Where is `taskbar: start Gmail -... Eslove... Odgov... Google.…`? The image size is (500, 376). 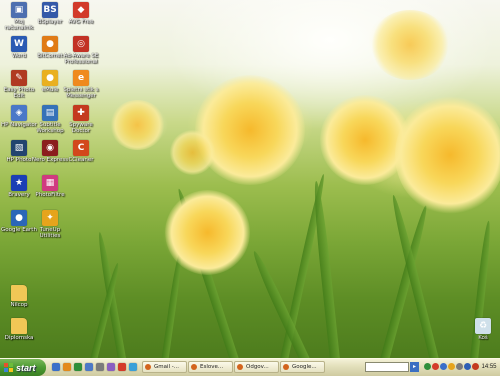 taskbar: start Gmail -... Eslove... Odgov... Google.… is located at coordinates (250, 367).